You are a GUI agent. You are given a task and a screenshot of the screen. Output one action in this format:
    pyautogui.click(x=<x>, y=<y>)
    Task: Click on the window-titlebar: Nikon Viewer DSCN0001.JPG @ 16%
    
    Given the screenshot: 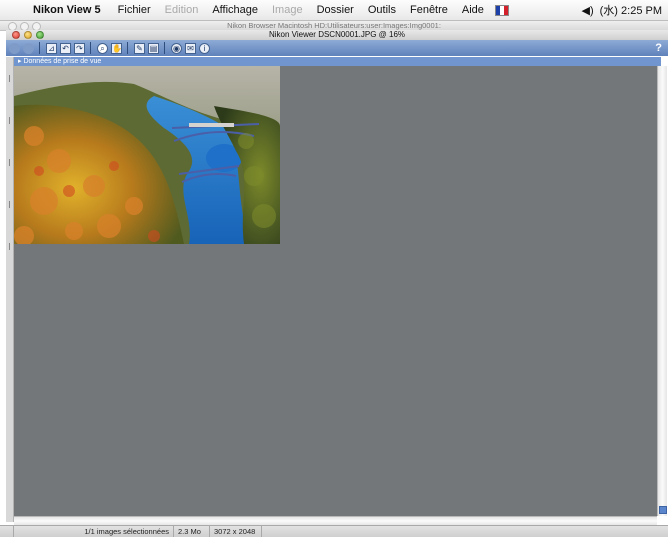 What is the action you would take?
    pyautogui.click(x=337, y=35)
    